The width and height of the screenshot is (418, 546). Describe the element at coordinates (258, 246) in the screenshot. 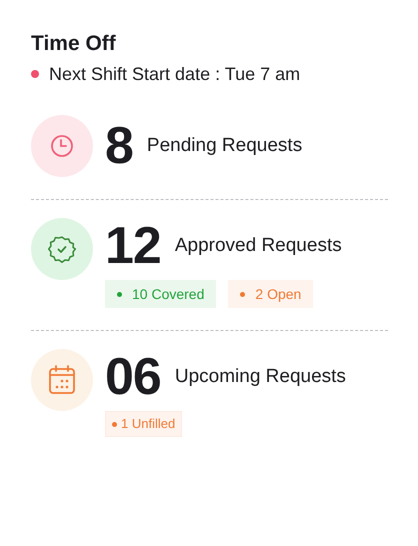

I see `request-label: Approved Requests` at that location.